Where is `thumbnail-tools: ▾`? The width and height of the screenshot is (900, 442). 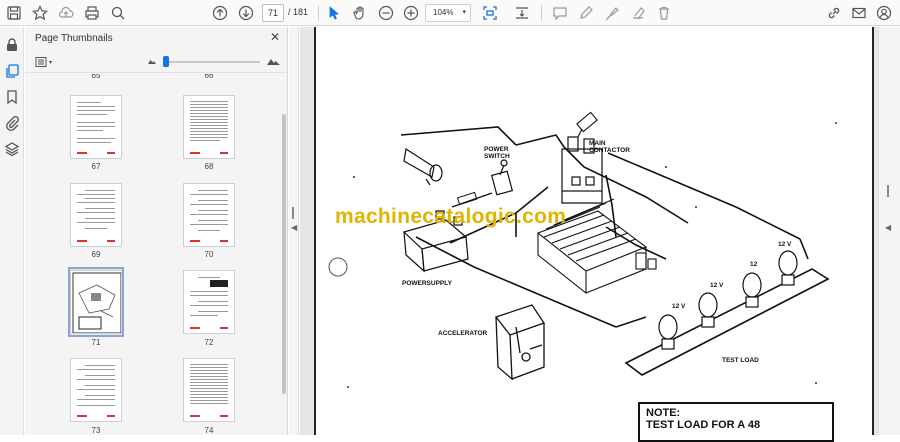 thumbnail-tools: ▾ is located at coordinates (156, 62).